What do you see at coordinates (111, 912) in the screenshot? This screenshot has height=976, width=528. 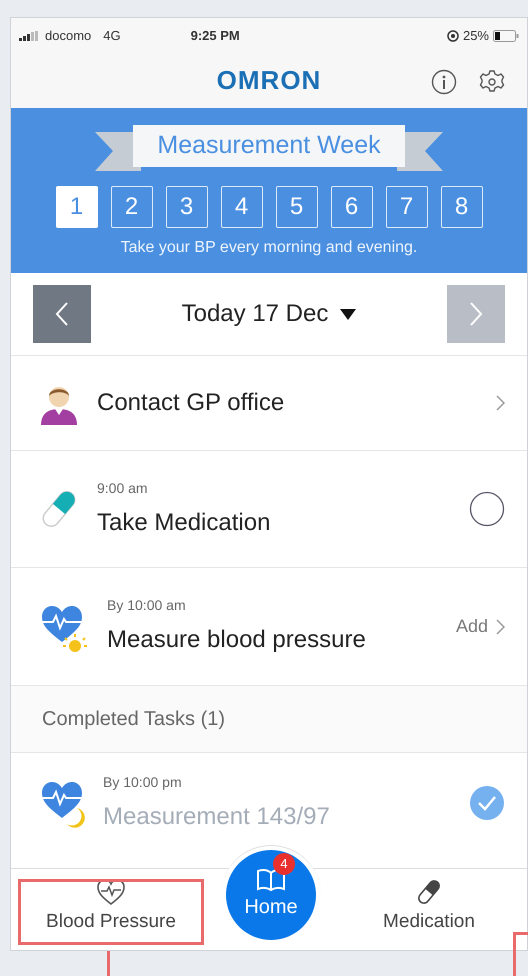 I see `blood-pressure-tab: Blood Pressure` at bounding box center [111, 912].